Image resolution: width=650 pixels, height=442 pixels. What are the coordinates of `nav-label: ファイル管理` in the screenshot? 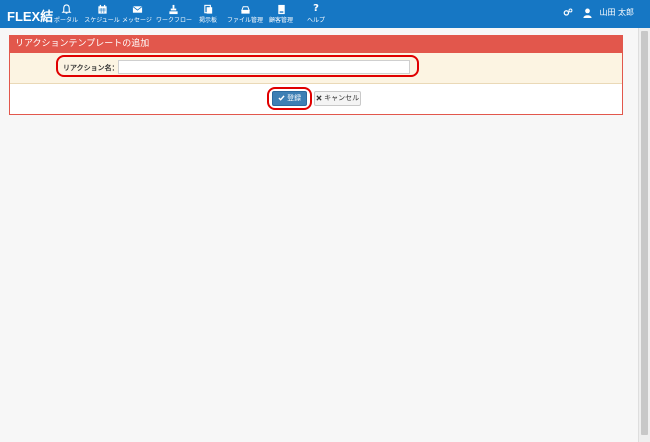 It's located at (244, 20).